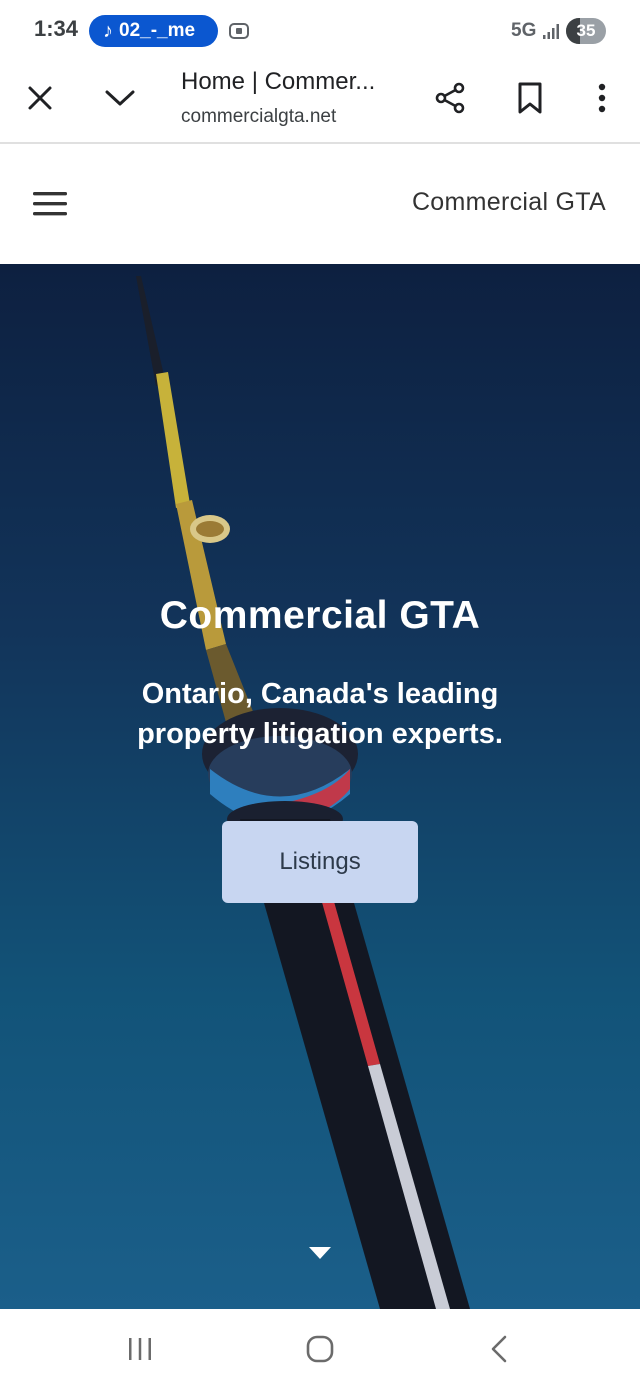 This screenshot has width=640, height=1388. What do you see at coordinates (320, 103) in the screenshot?
I see `custom-tab-toolbar: Home | Commer... commercialgta.net` at bounding box center [320, 103].